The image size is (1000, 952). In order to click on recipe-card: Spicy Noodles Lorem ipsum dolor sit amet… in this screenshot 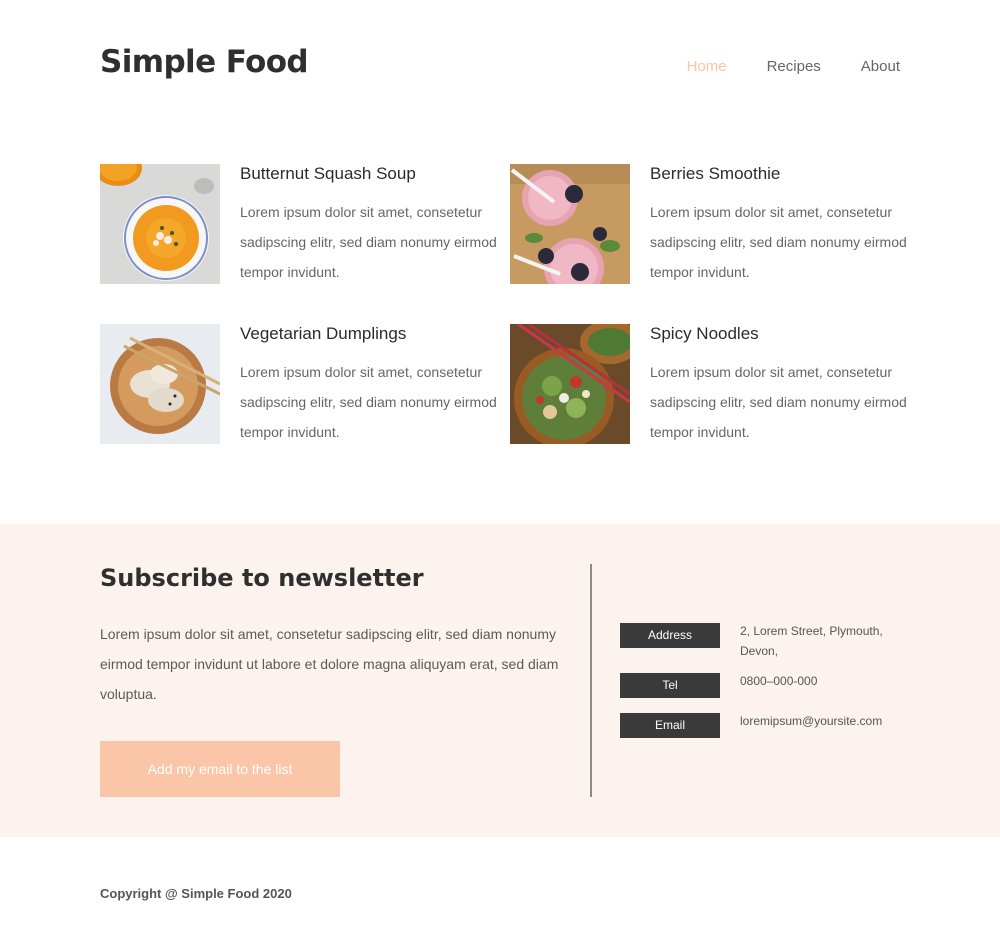, I will do `click(710, 384)`.